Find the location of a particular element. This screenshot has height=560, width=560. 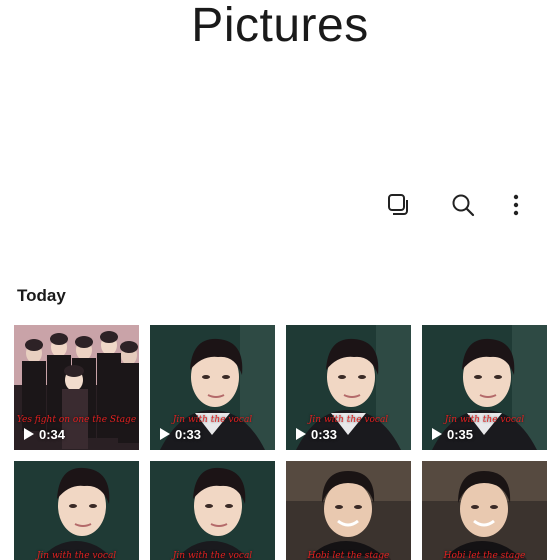

more-options-icon is located at coordinates (516, 205).